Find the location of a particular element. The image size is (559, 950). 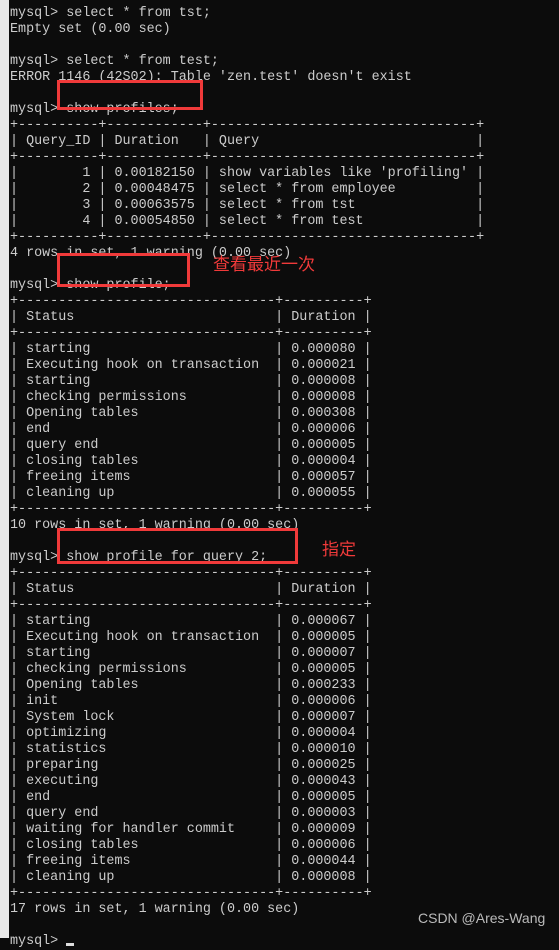

table-row: | starting | 0.000008 | is located at coordinates (191, 381).